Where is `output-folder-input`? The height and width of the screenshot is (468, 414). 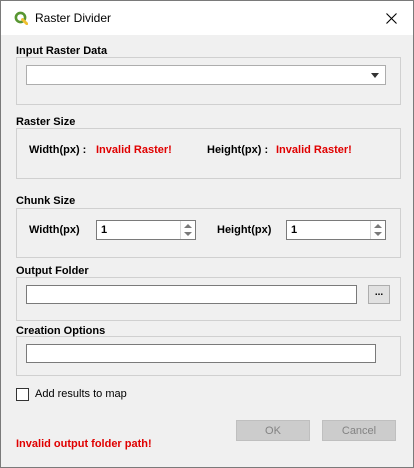 output-folder-input is located at coordinates (191, 294).